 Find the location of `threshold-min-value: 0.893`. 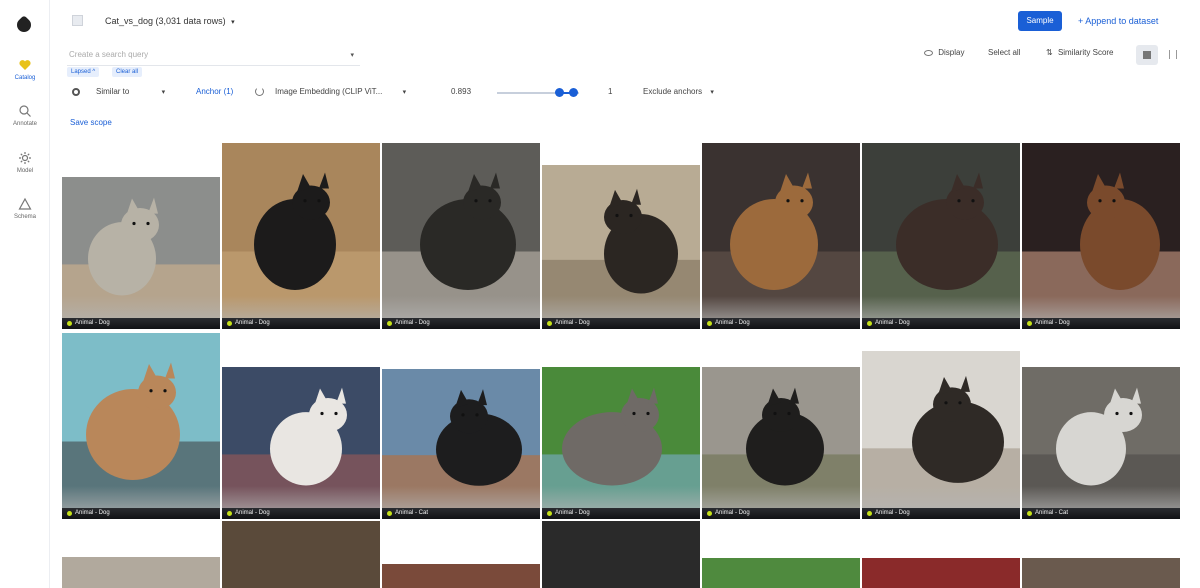

threshold-min-value: 0.893 is located at coordinates (461, 91).